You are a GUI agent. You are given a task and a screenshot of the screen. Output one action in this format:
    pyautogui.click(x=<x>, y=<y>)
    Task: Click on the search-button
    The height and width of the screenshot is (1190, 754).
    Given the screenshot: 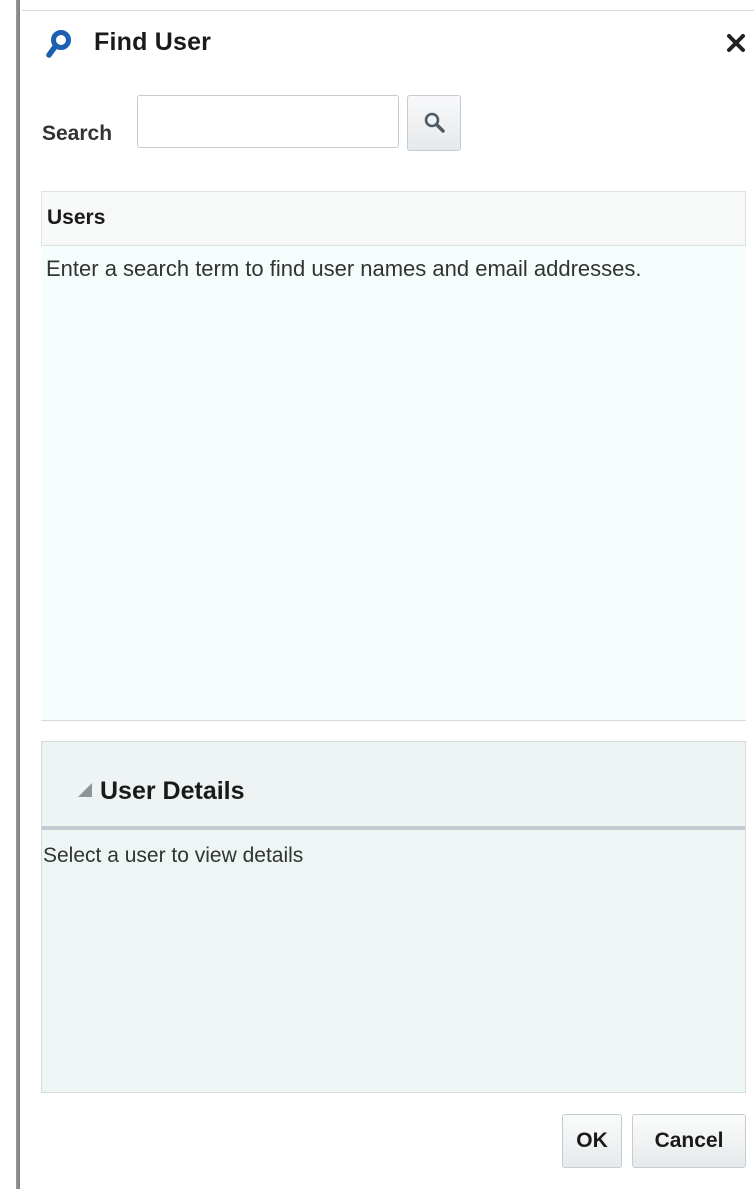 What is the action you would take?
    pyautogui.click(x=434, y=123)
    